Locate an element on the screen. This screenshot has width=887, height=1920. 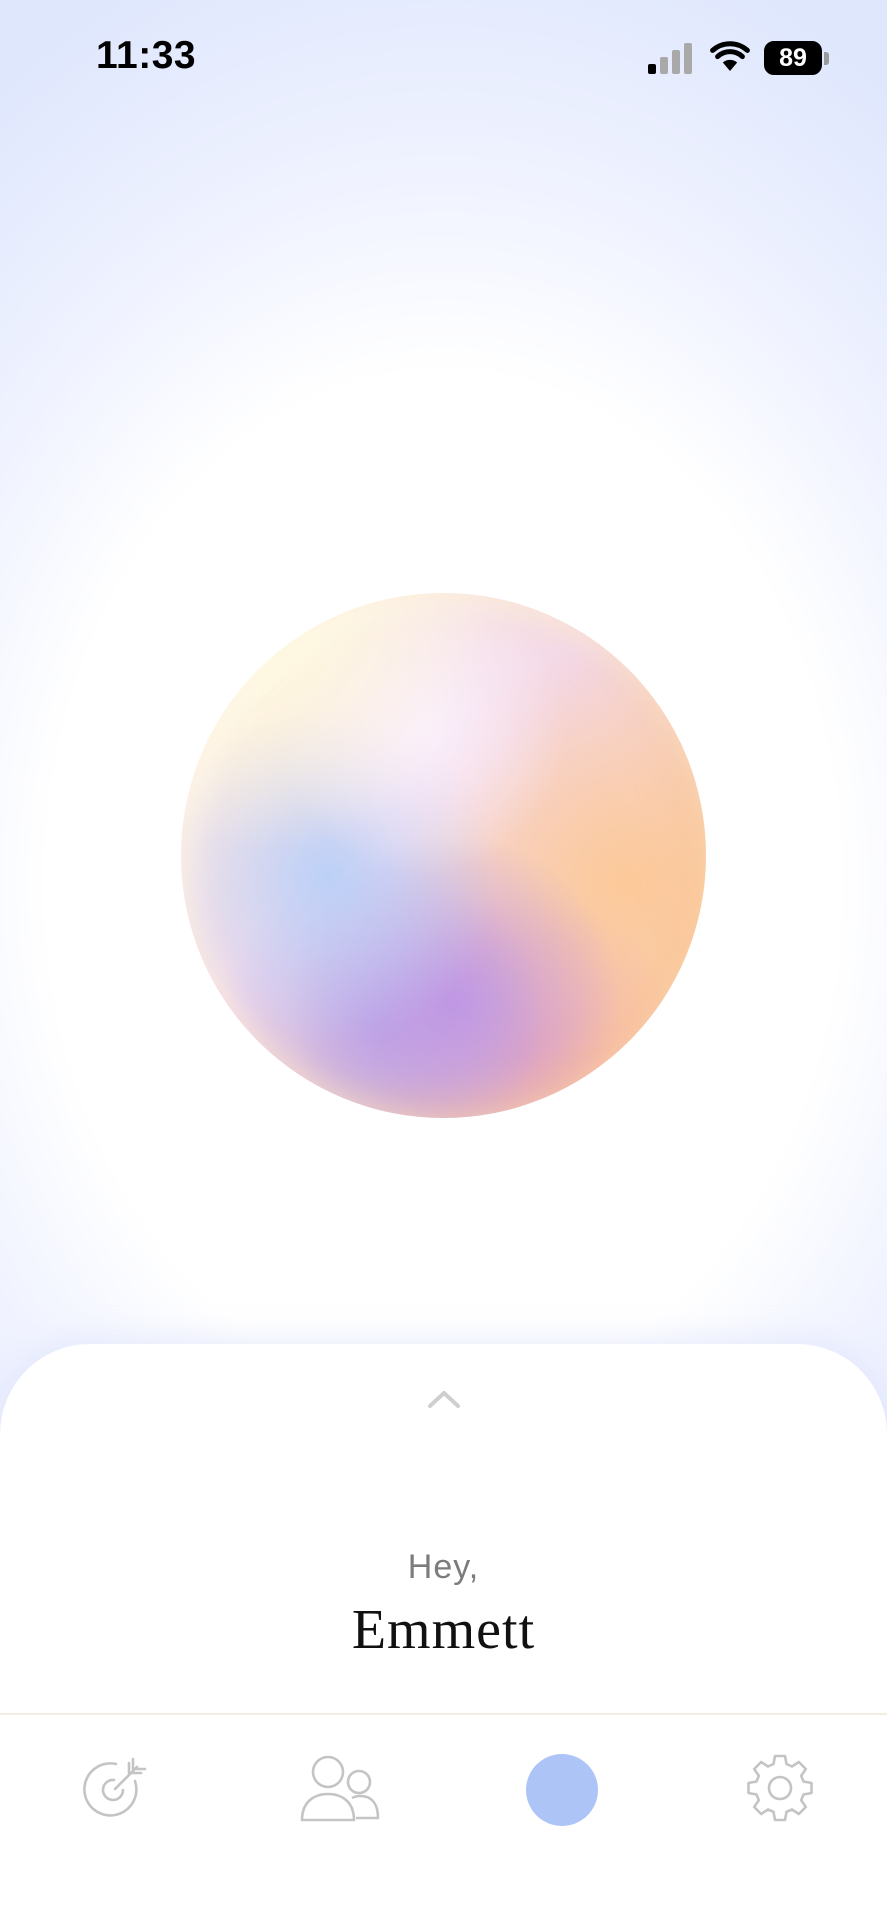
status-time: 11:33 is located at coordinates (146, 55).